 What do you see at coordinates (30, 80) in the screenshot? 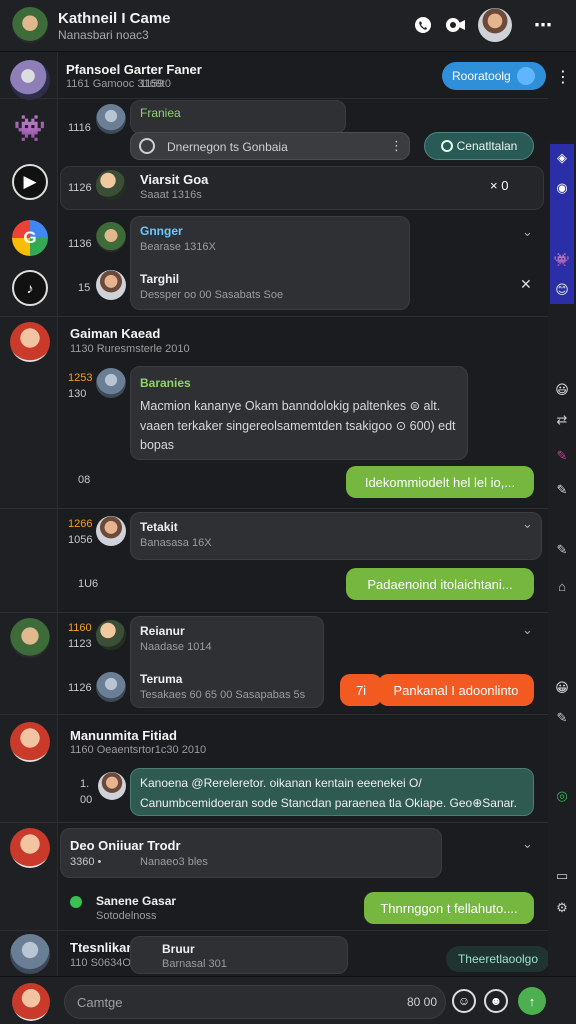
I see `sidebar-avatar` at bounding box center [30, 80].